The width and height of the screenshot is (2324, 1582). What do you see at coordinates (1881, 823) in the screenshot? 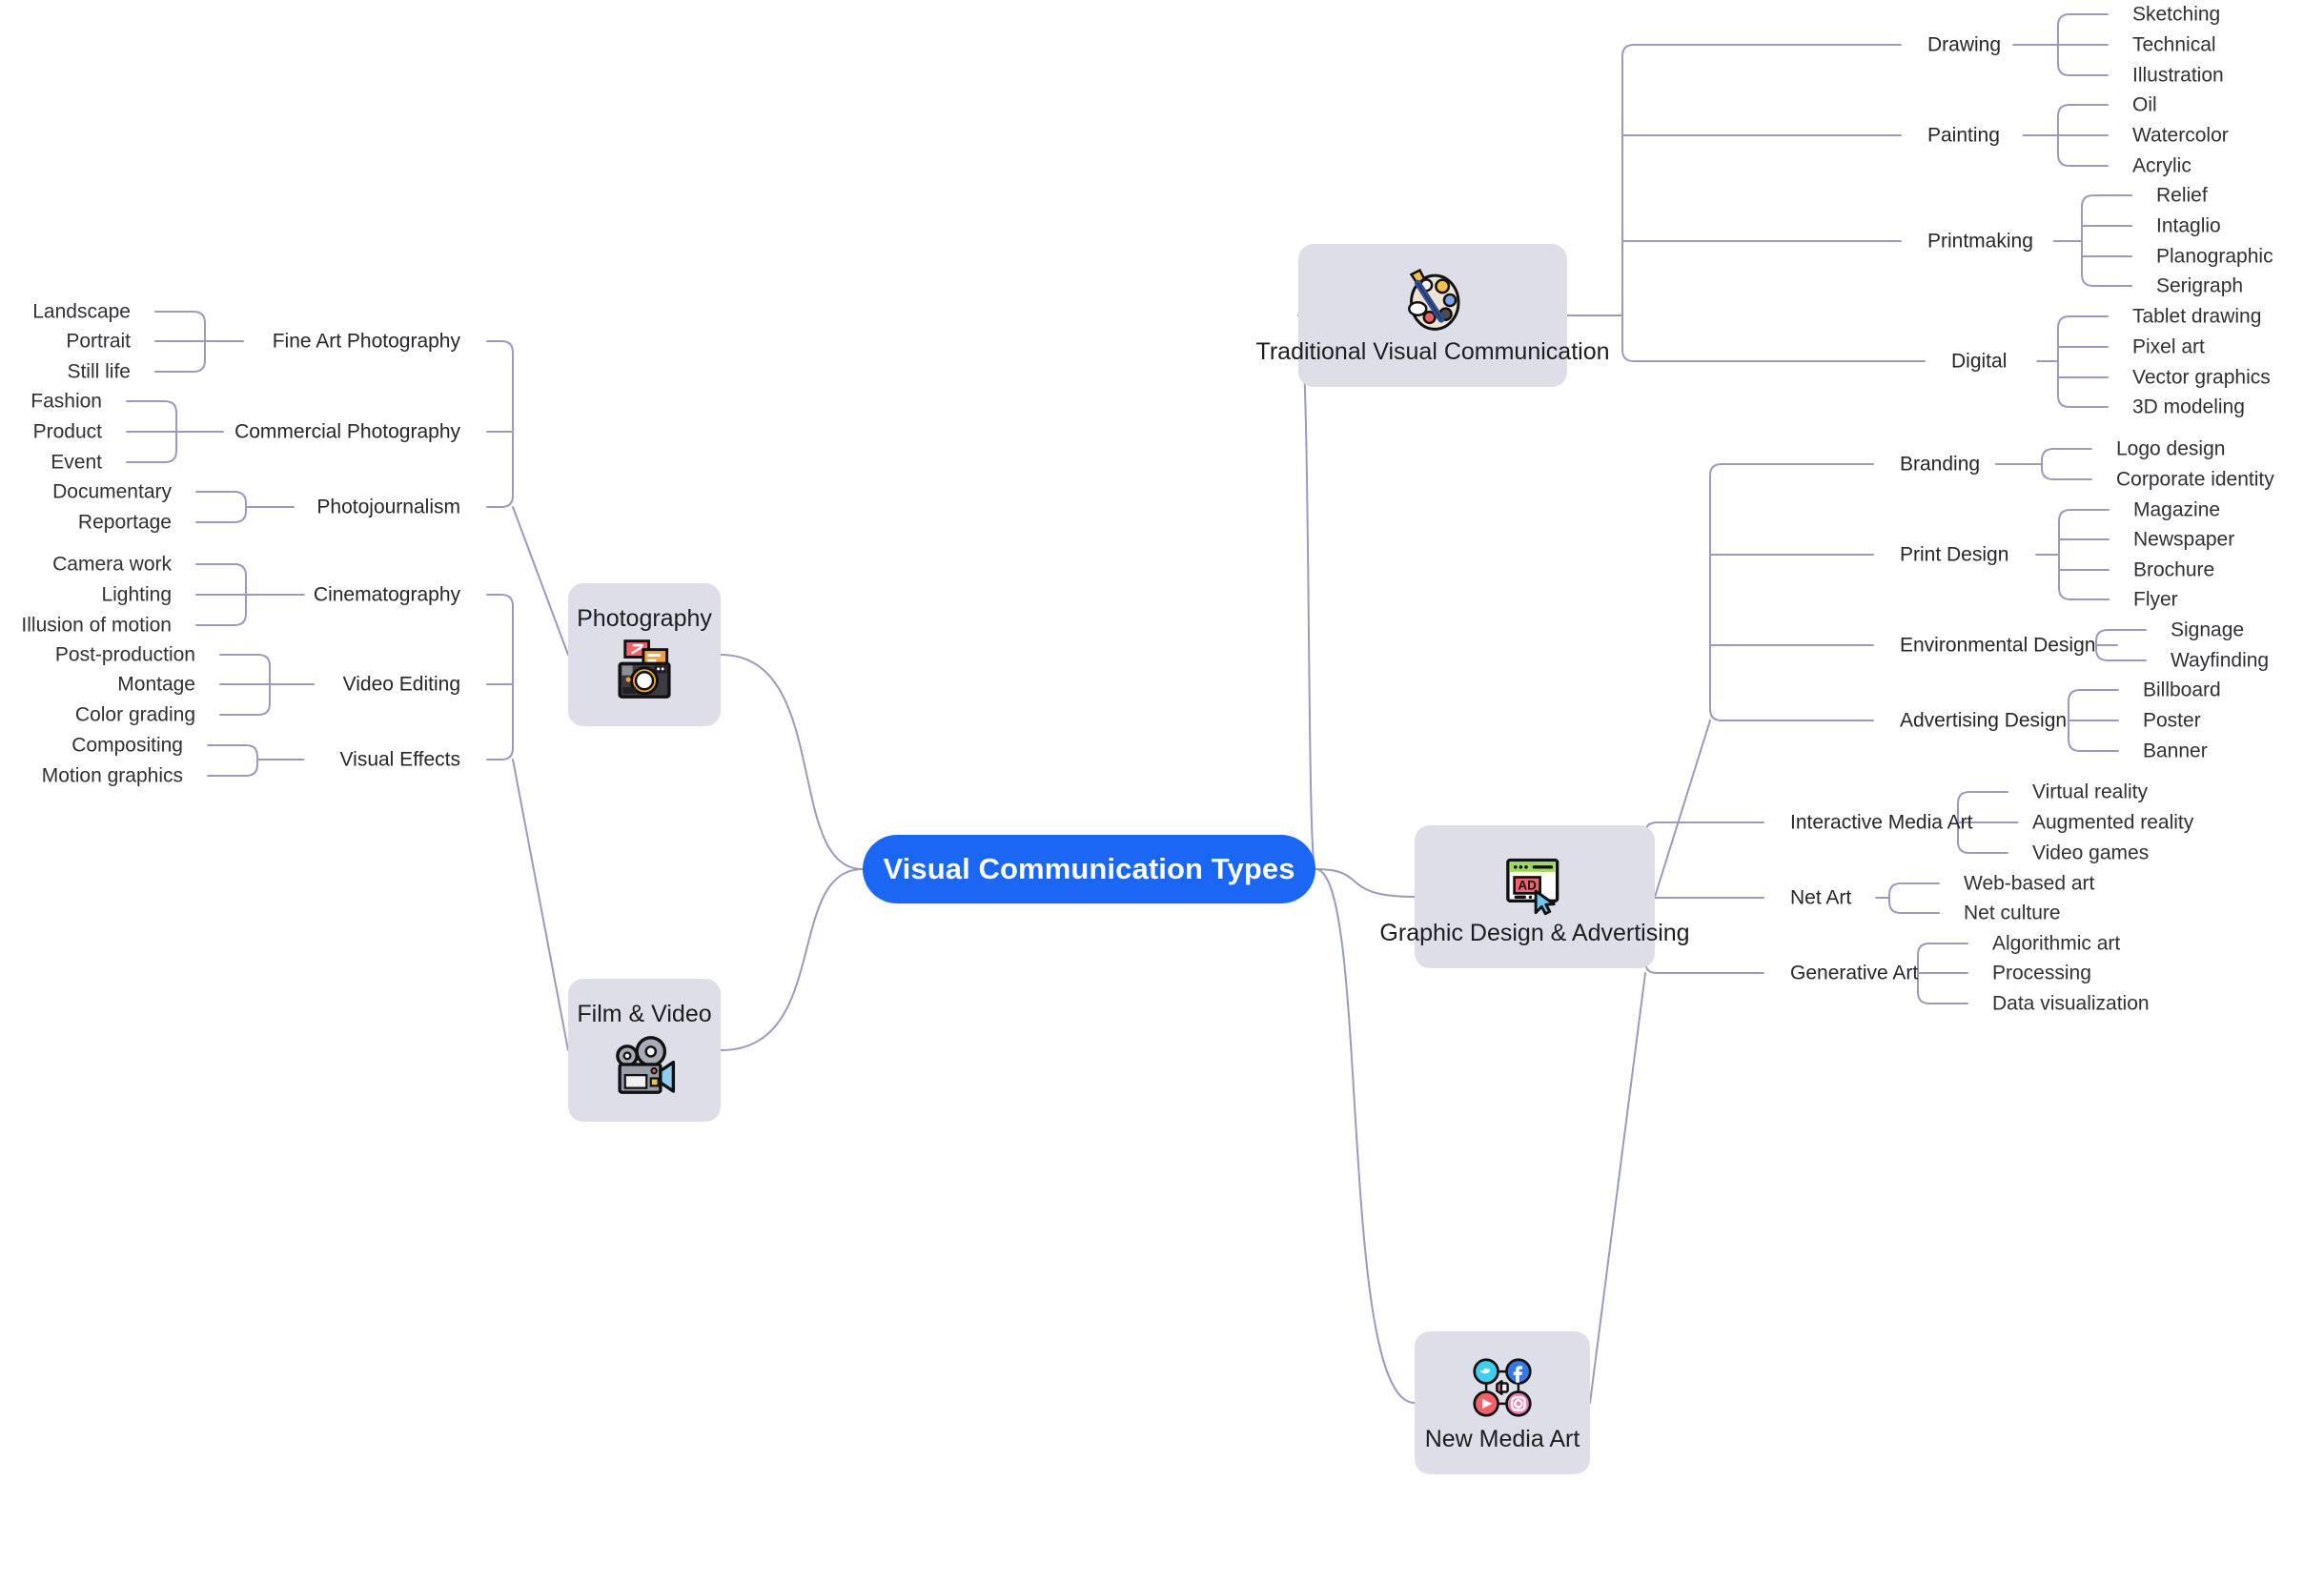
I see `node-label-interactive-media-art: Interactive Media Art` at bounding box center [1881, 823].